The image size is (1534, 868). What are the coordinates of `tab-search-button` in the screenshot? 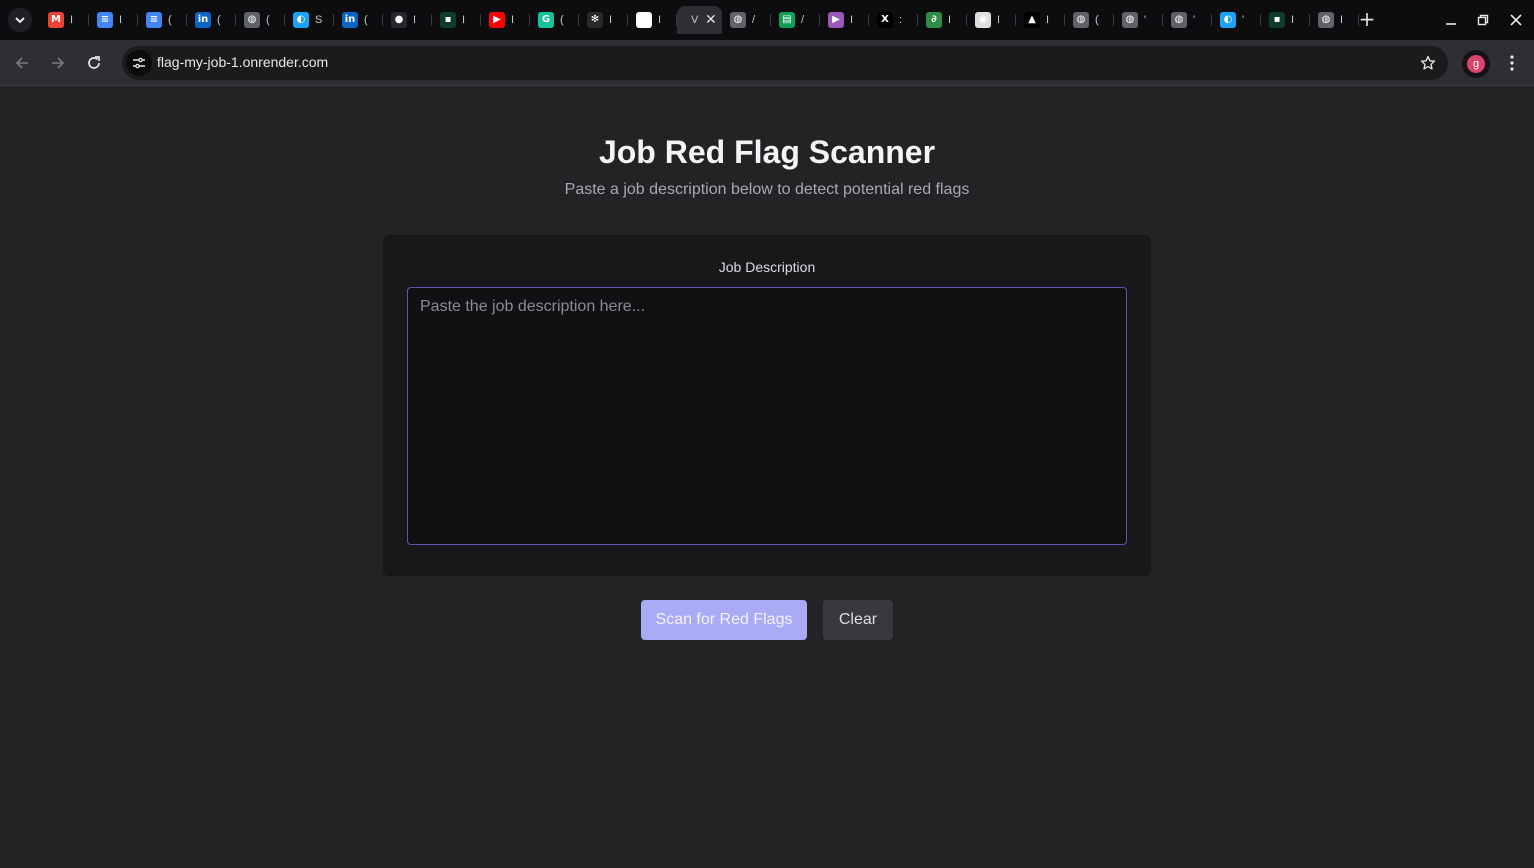 It's located at (20, 20).